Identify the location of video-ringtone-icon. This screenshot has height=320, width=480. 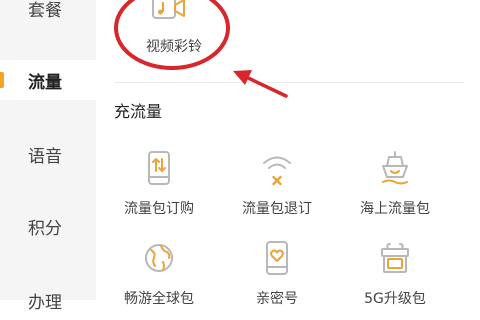
(169, 10).